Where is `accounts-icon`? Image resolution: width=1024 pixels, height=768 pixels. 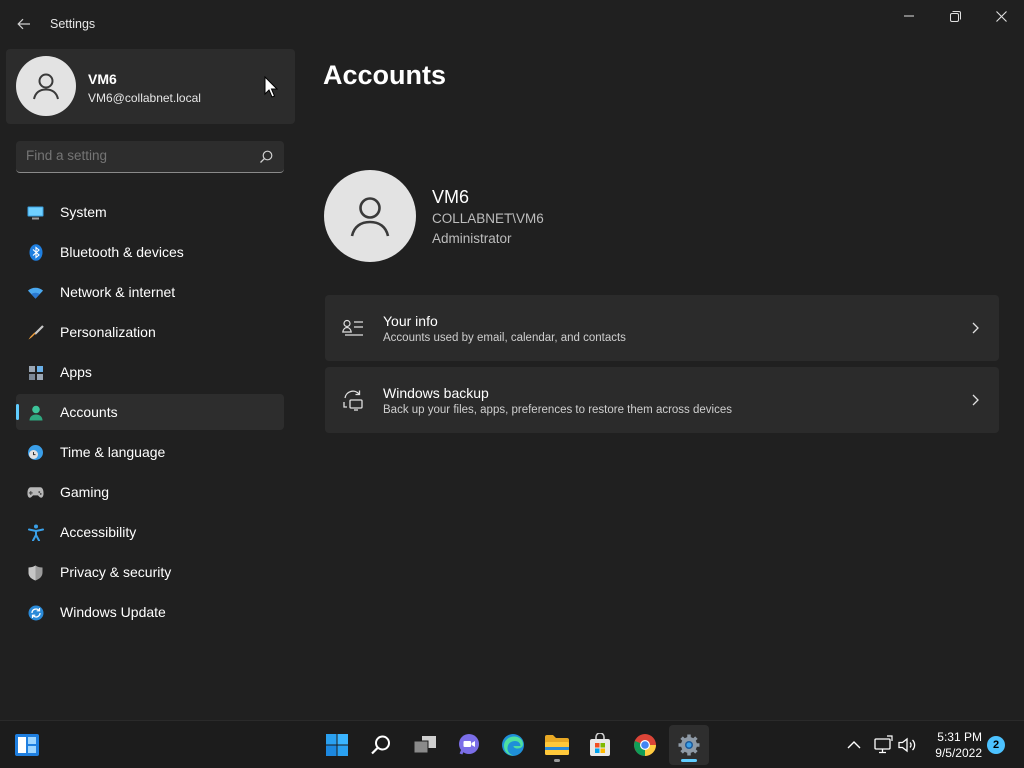
accounts-icon is located at coordinates (35, 412).